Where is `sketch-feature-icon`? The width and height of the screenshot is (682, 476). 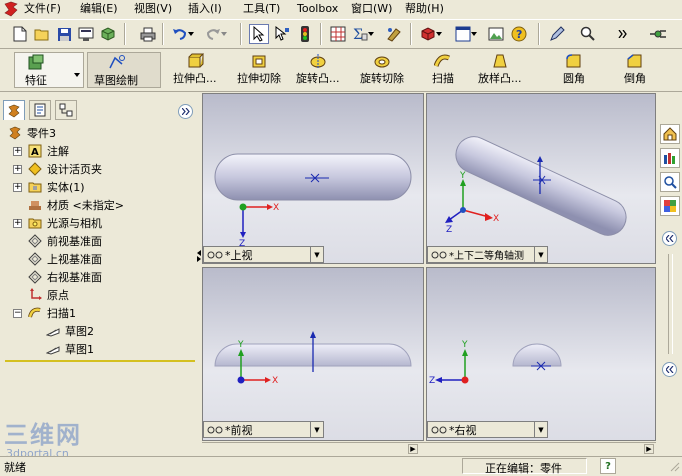
sketch-feature-icon is located at coordinates (53, 331).